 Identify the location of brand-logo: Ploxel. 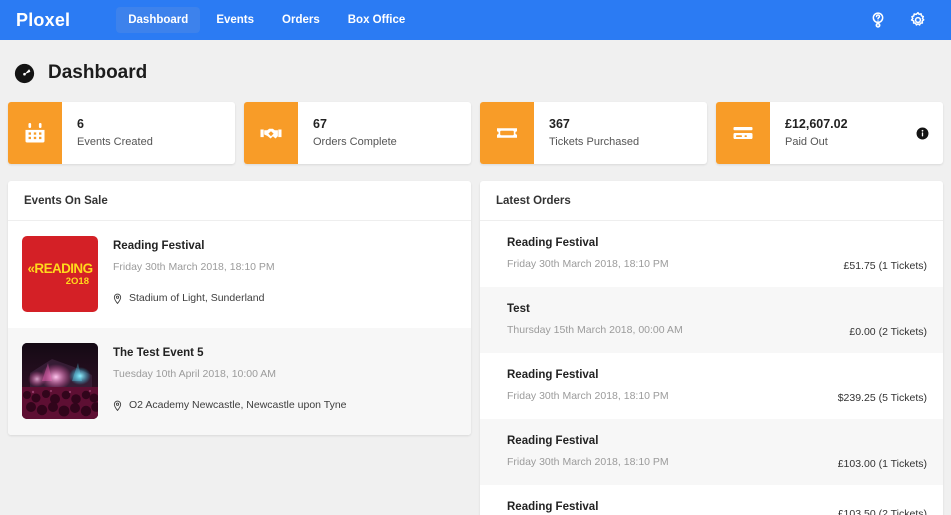
(43, 20).